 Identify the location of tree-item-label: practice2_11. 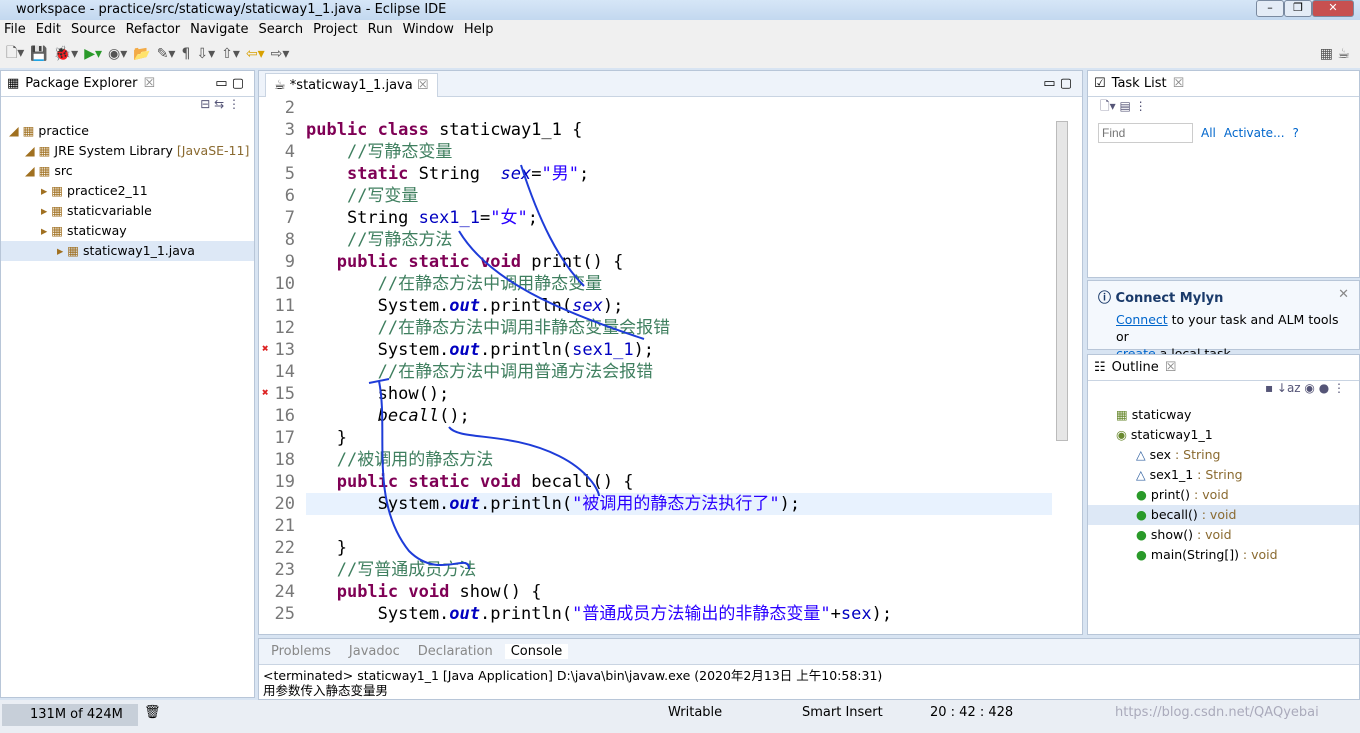
(107, 190).